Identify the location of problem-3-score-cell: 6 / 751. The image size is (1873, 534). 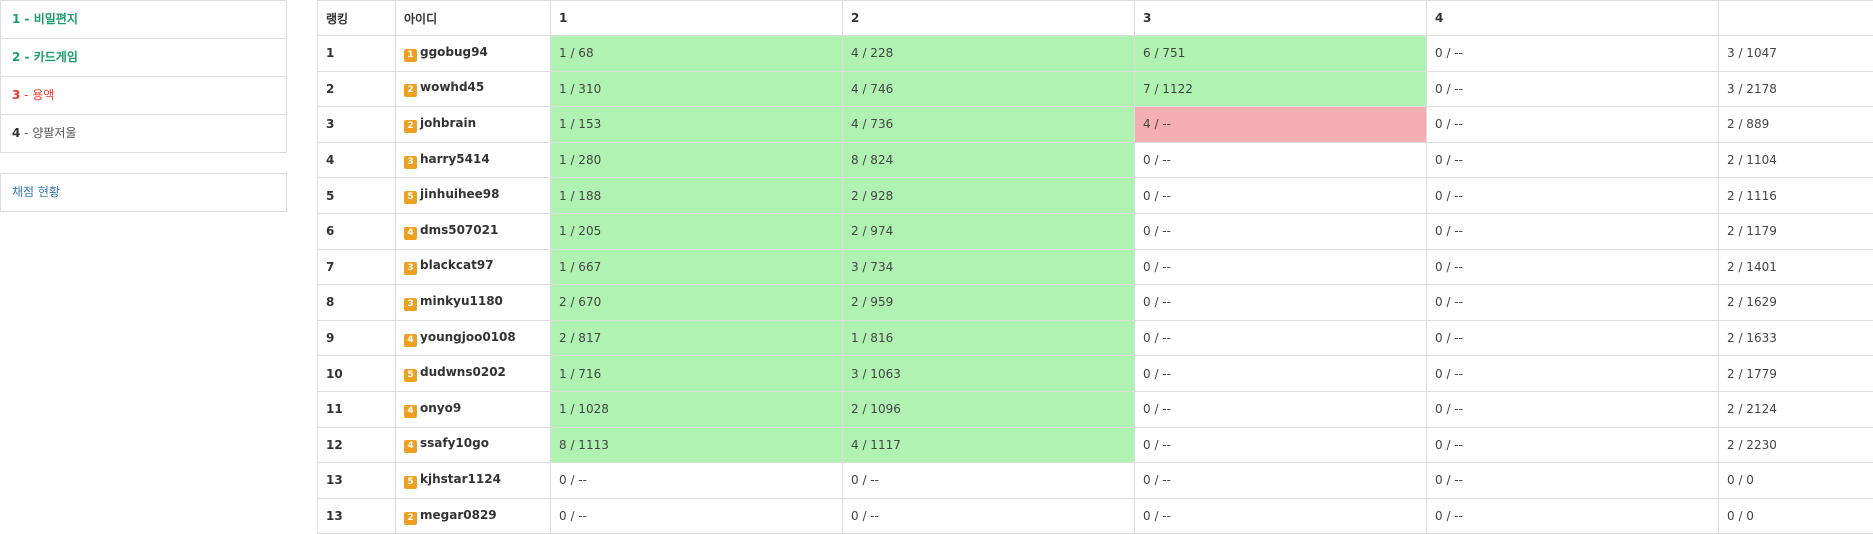
(1280, 53).